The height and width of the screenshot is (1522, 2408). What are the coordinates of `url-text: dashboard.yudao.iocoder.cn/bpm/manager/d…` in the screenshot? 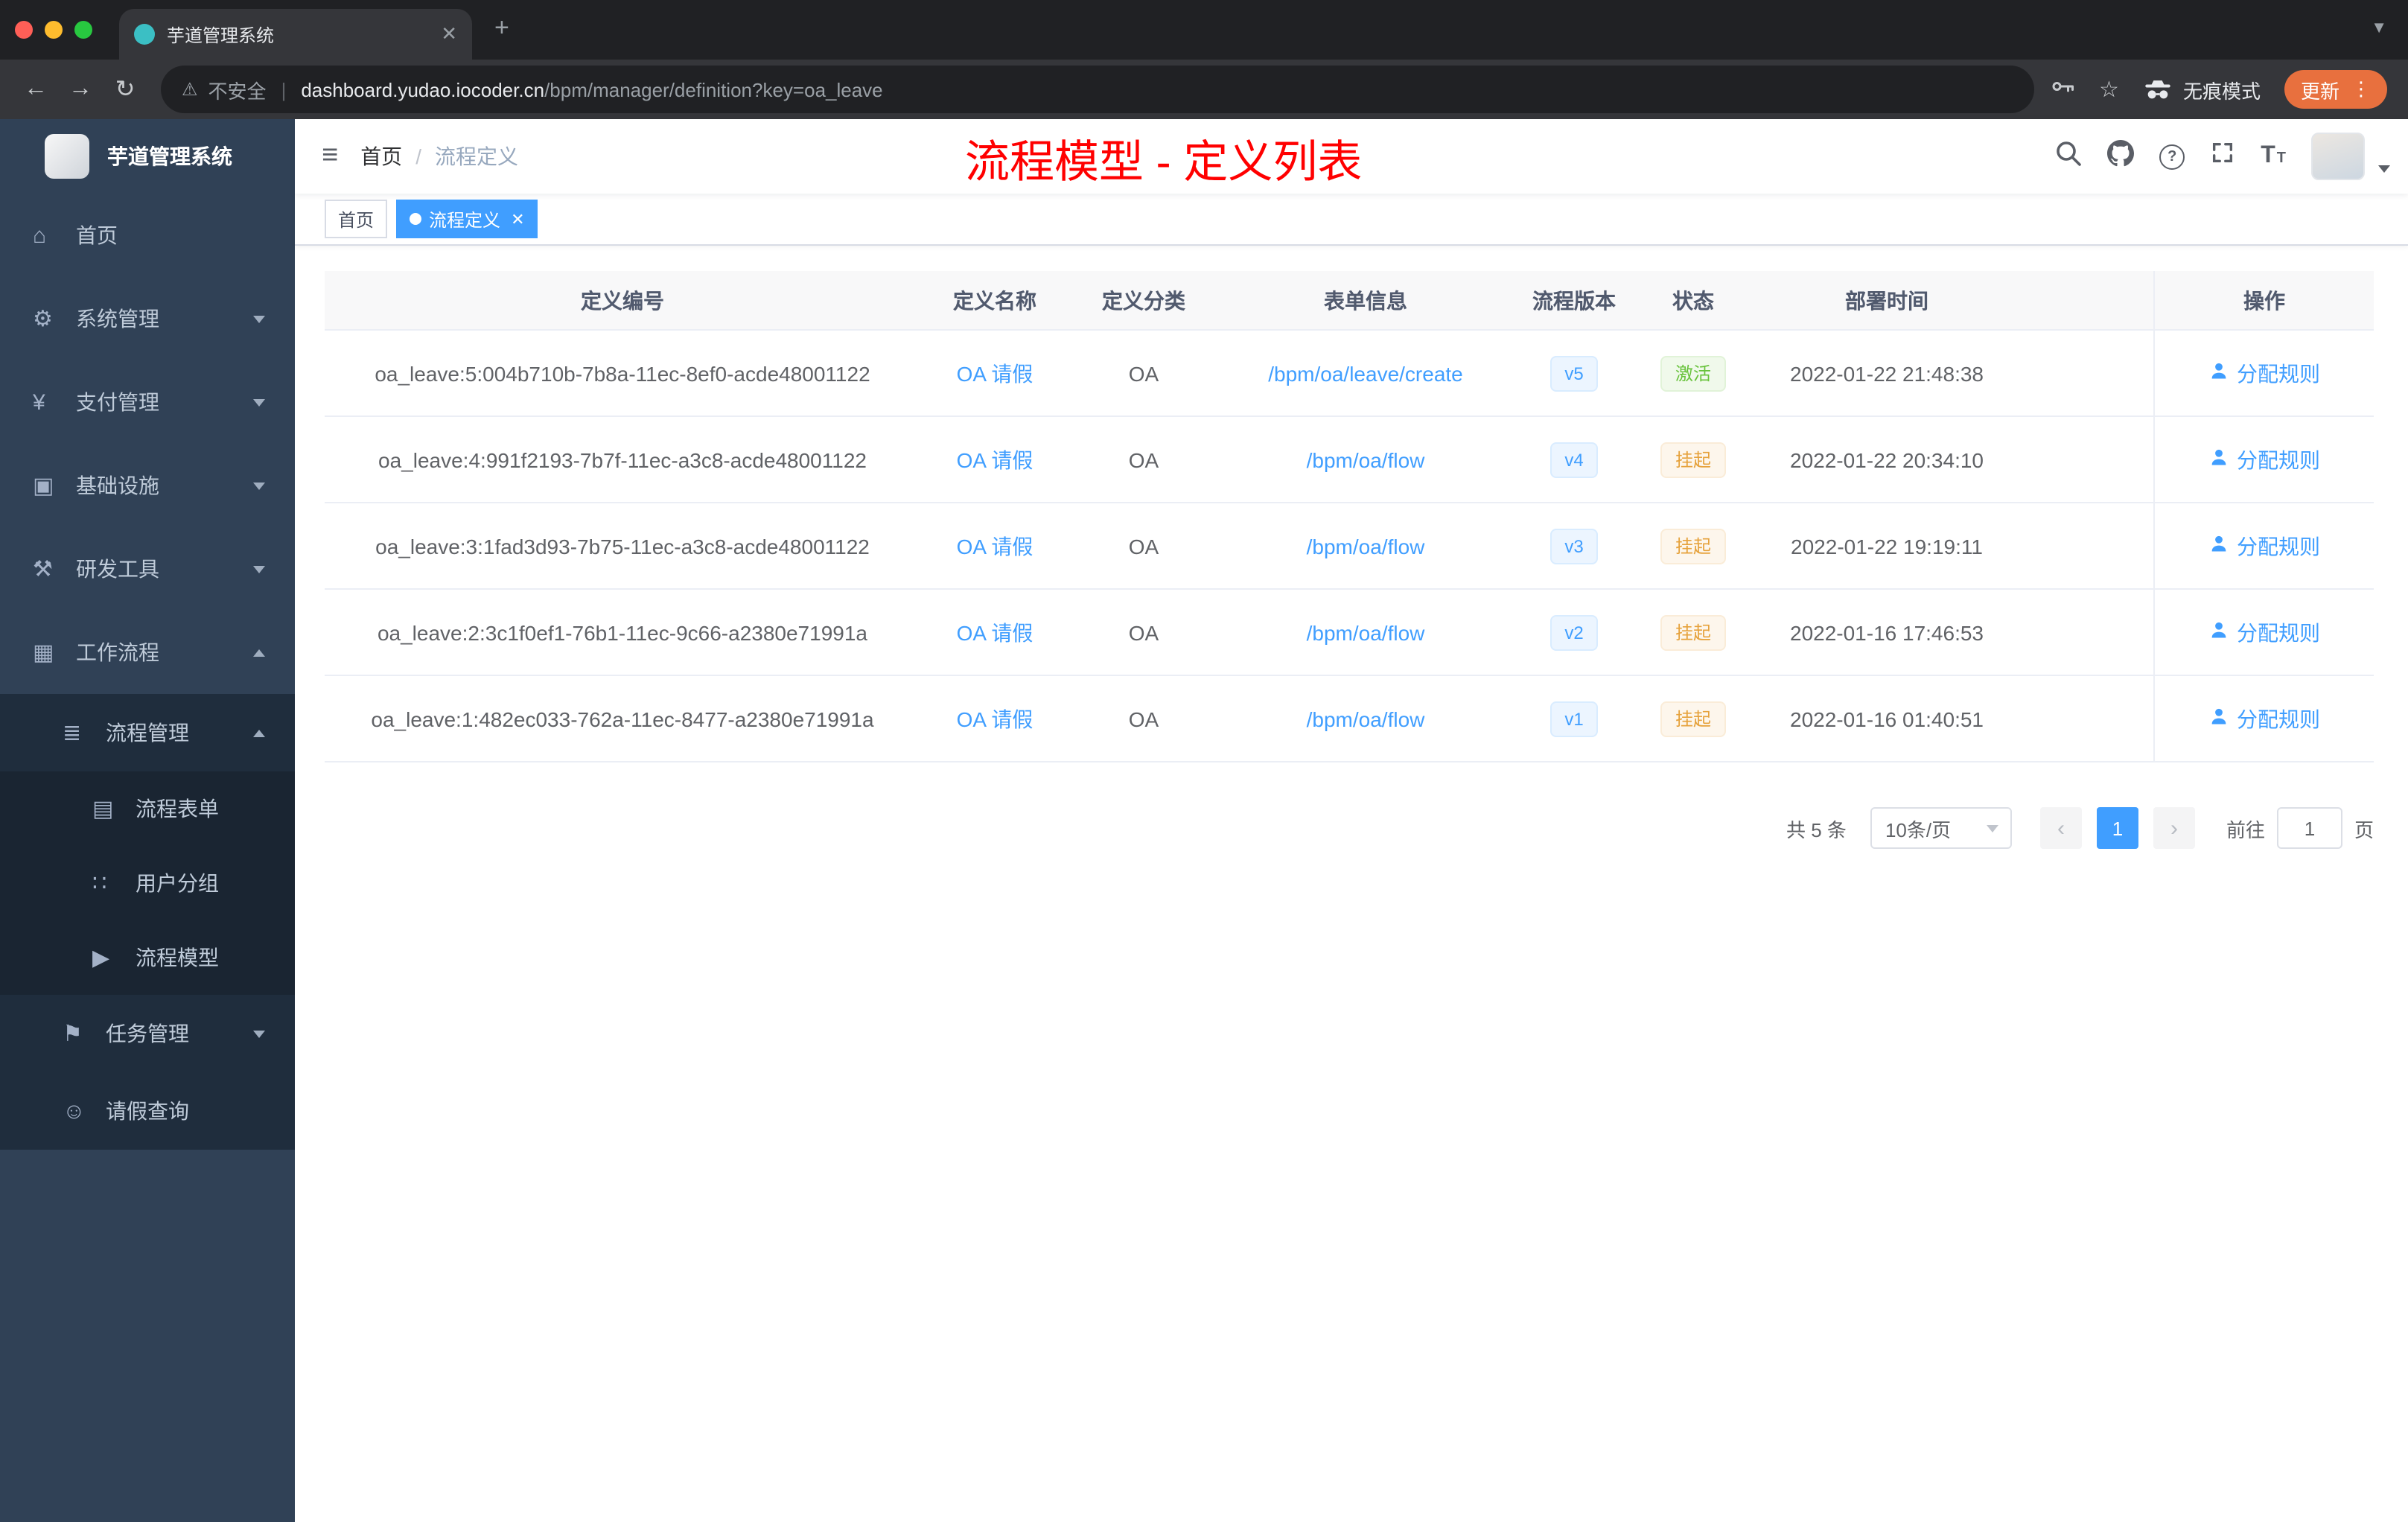 It's located at (591, 89).